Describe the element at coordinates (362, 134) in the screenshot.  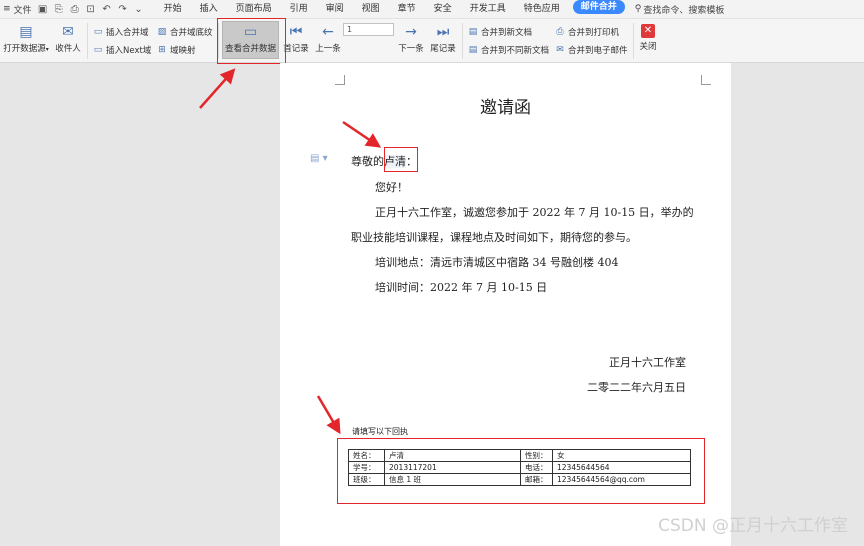
I see `arrow-to-recipient` at that location.